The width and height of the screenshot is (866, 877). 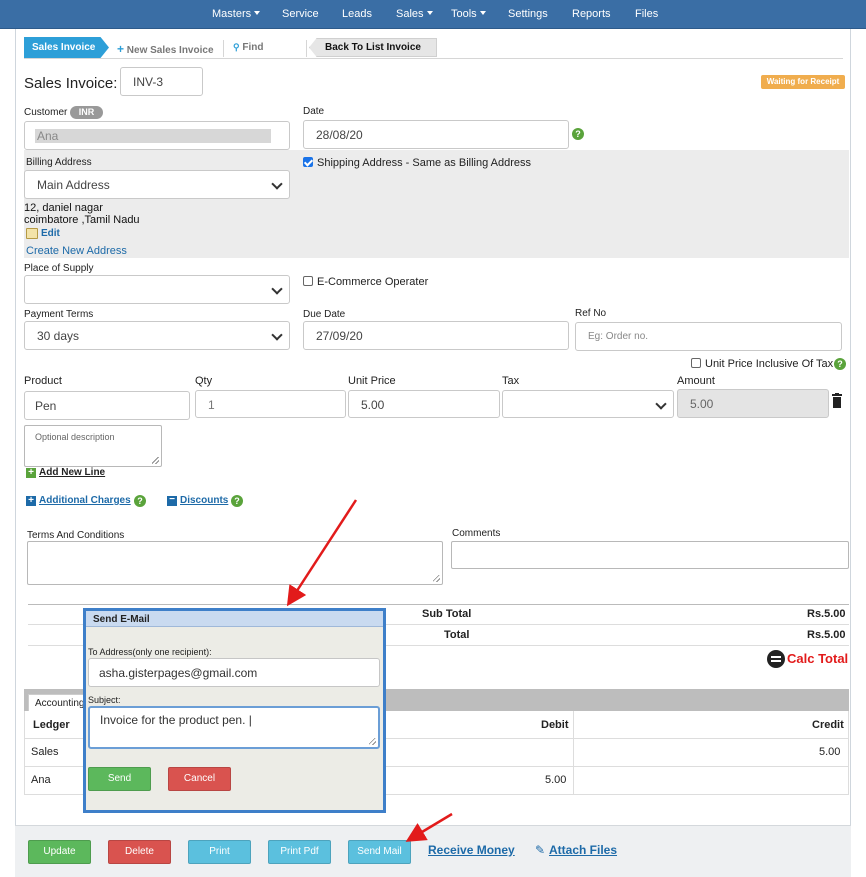 What do you see at coordinates (139, 852) in the screenshot?
I see `delete-button: Delete` at bounding box center [139, 852].